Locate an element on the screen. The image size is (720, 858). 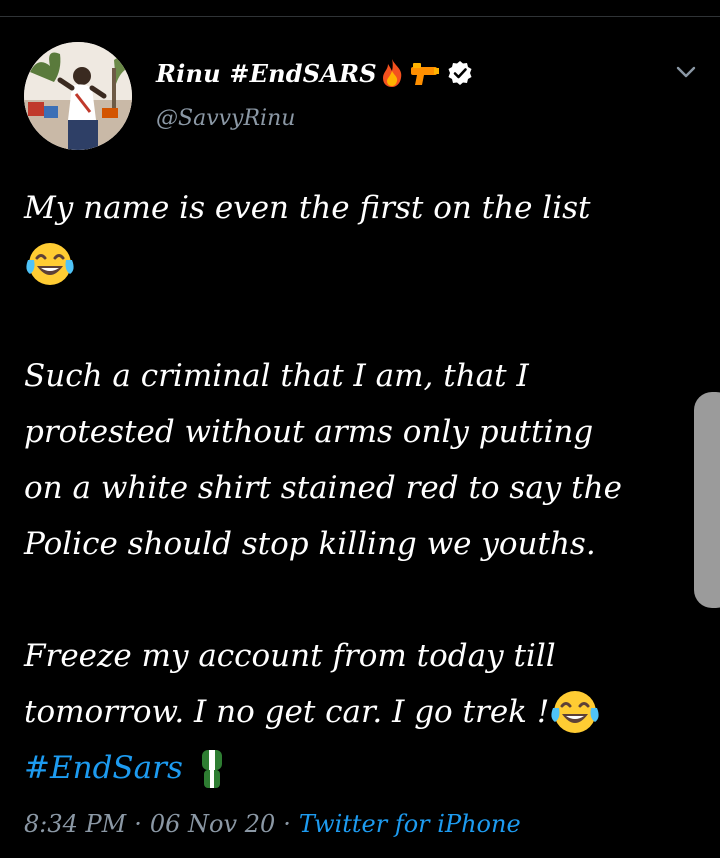
tweet-line: My name is even the first on the list is located at coordinates (307, 208).